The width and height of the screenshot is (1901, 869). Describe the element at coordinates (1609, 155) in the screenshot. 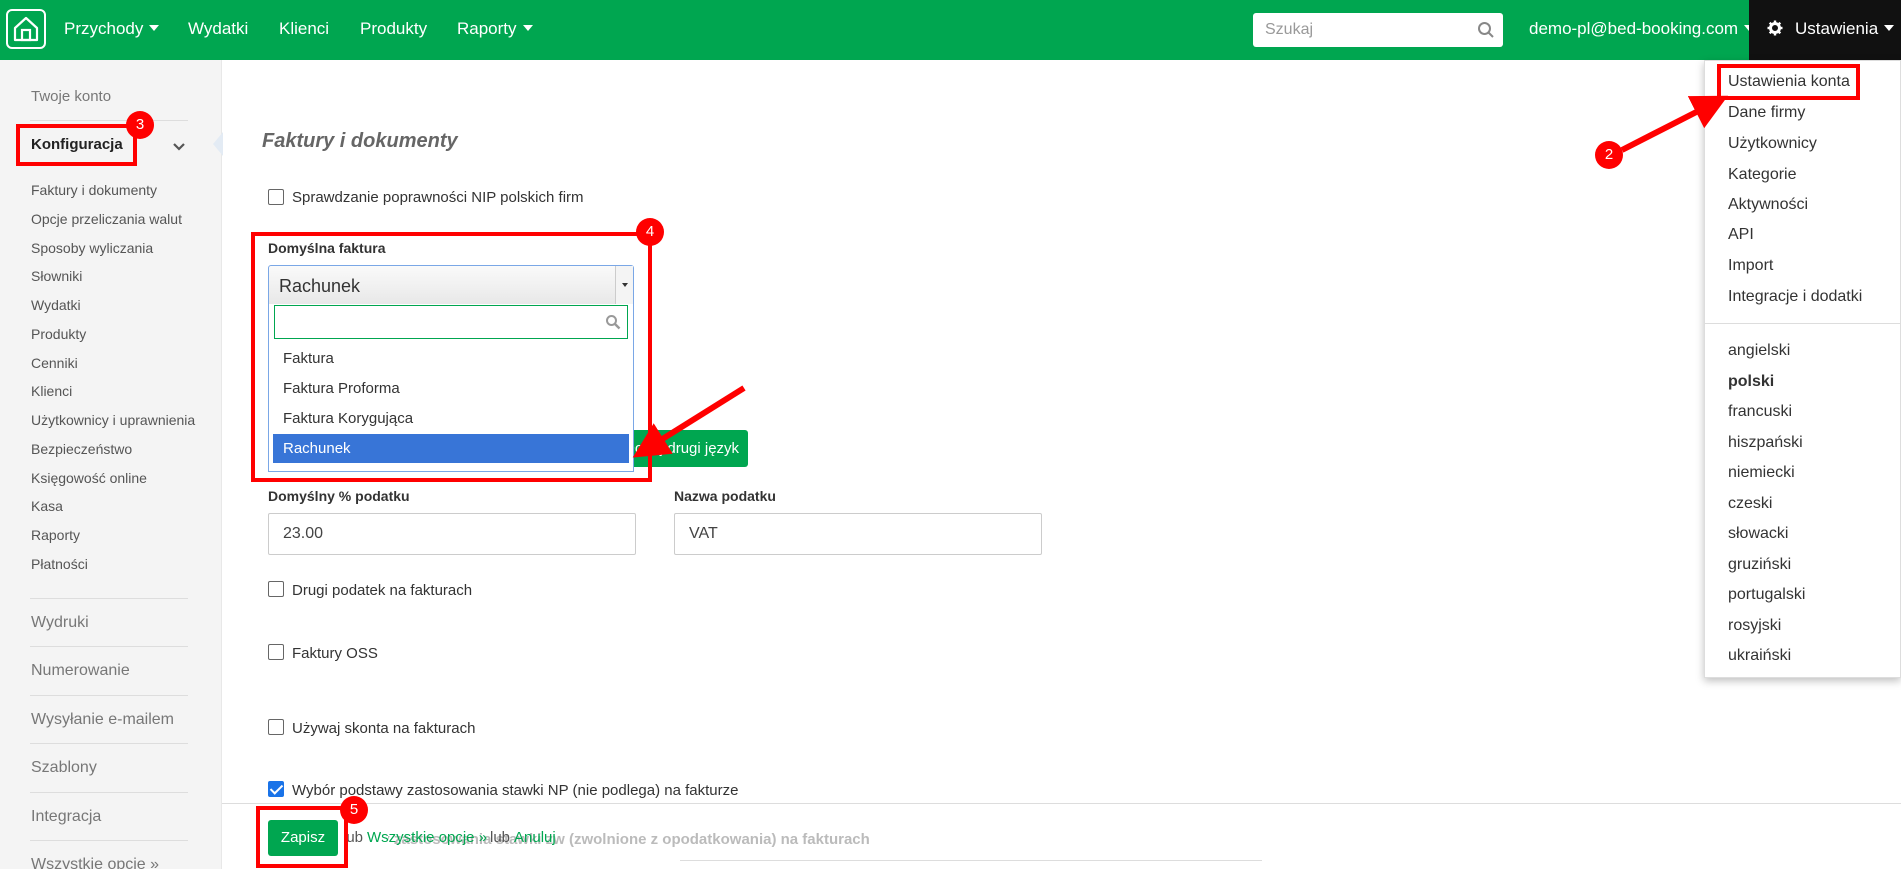

I see `annotation-badge-2: 2` at that location.